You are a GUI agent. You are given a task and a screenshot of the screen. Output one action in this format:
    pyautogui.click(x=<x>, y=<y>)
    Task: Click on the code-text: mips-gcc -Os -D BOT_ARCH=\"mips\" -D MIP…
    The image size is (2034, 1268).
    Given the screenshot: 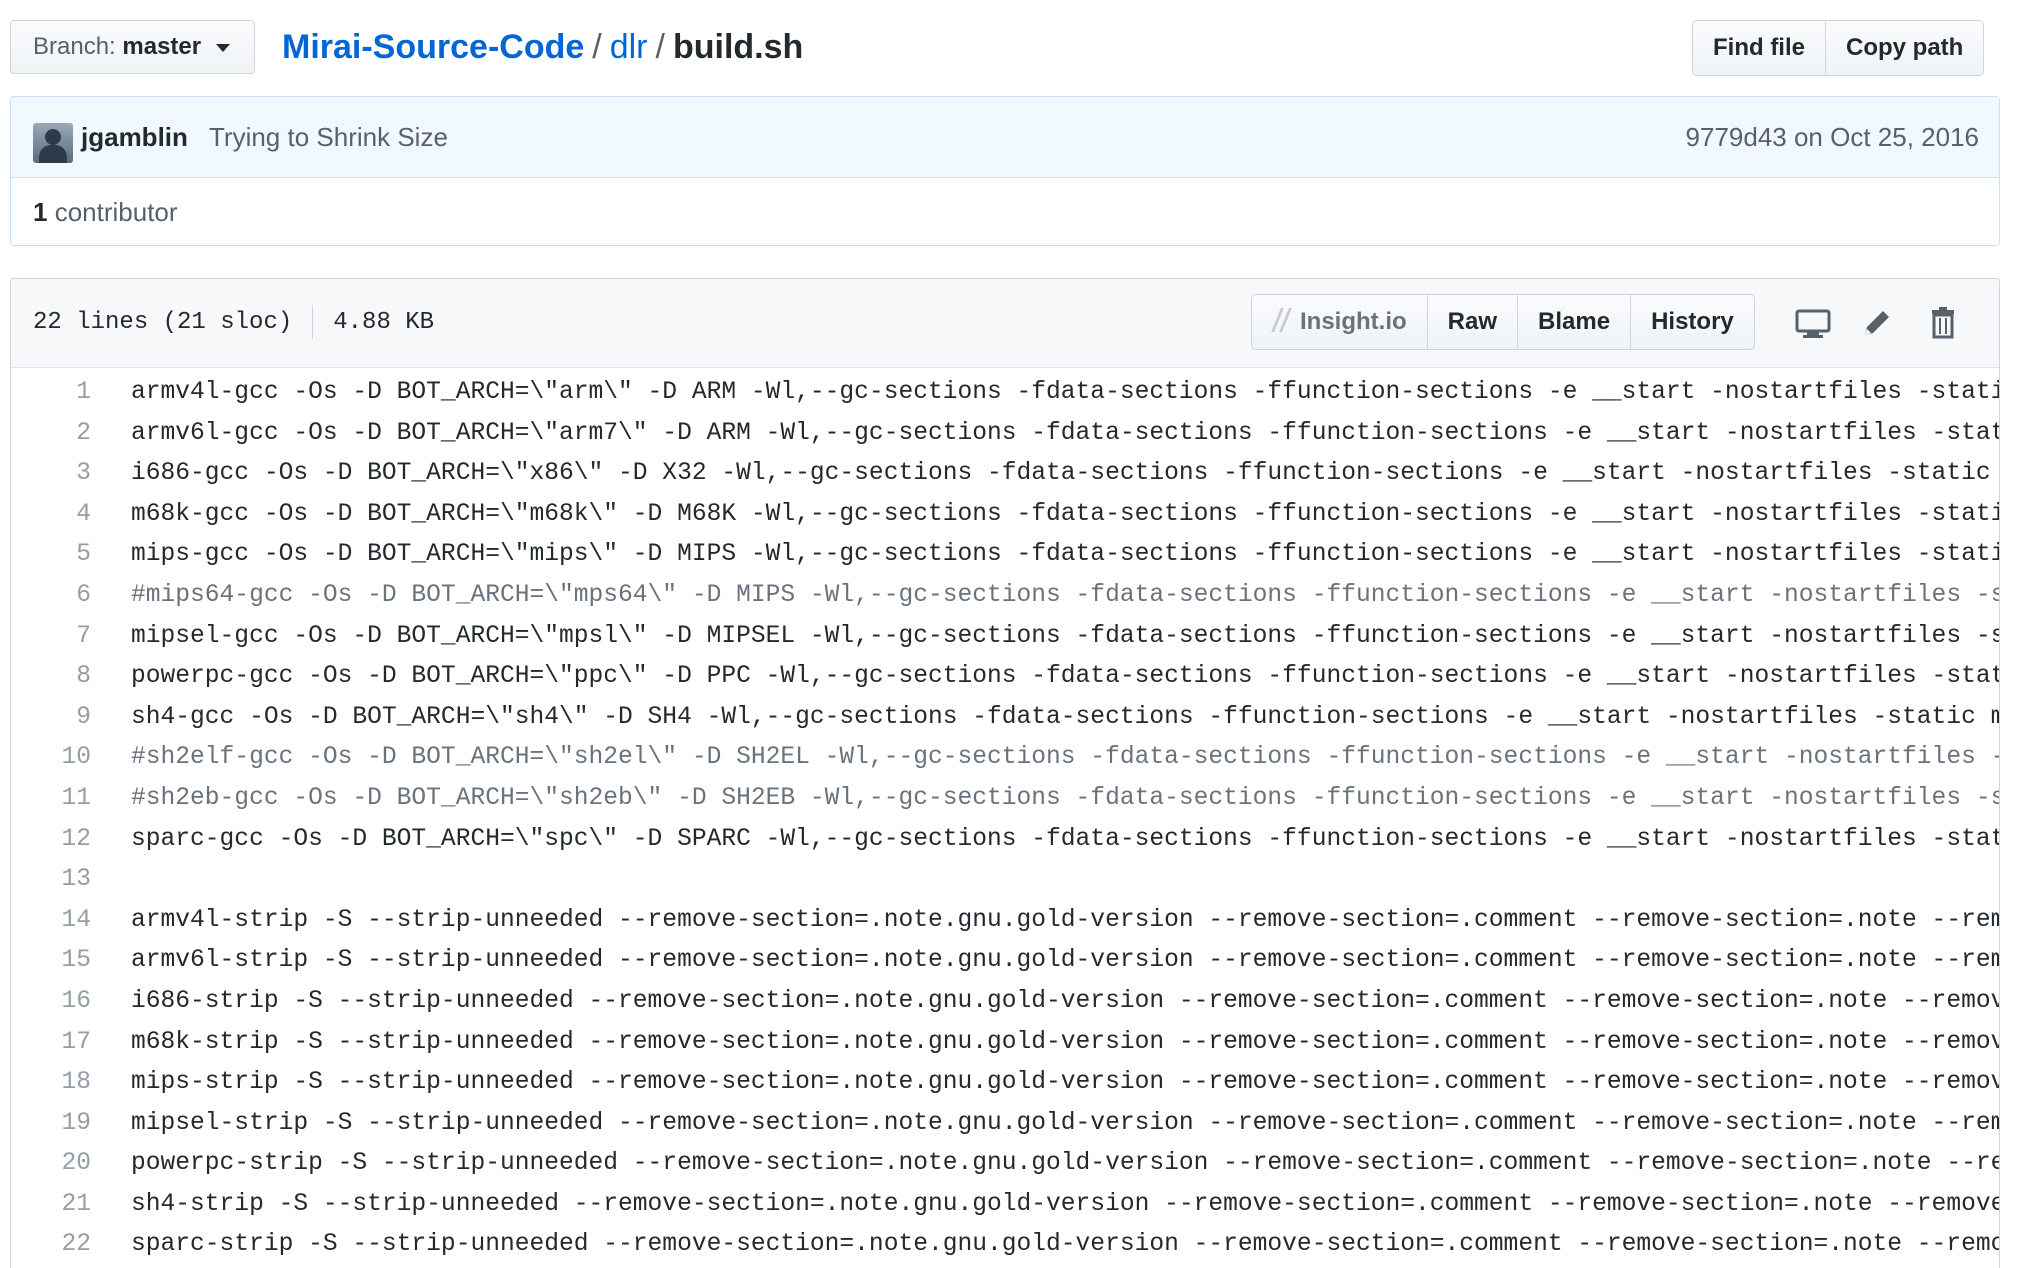 What is the action you would take?
    pyautogui.click(x=1065, y=555)
    